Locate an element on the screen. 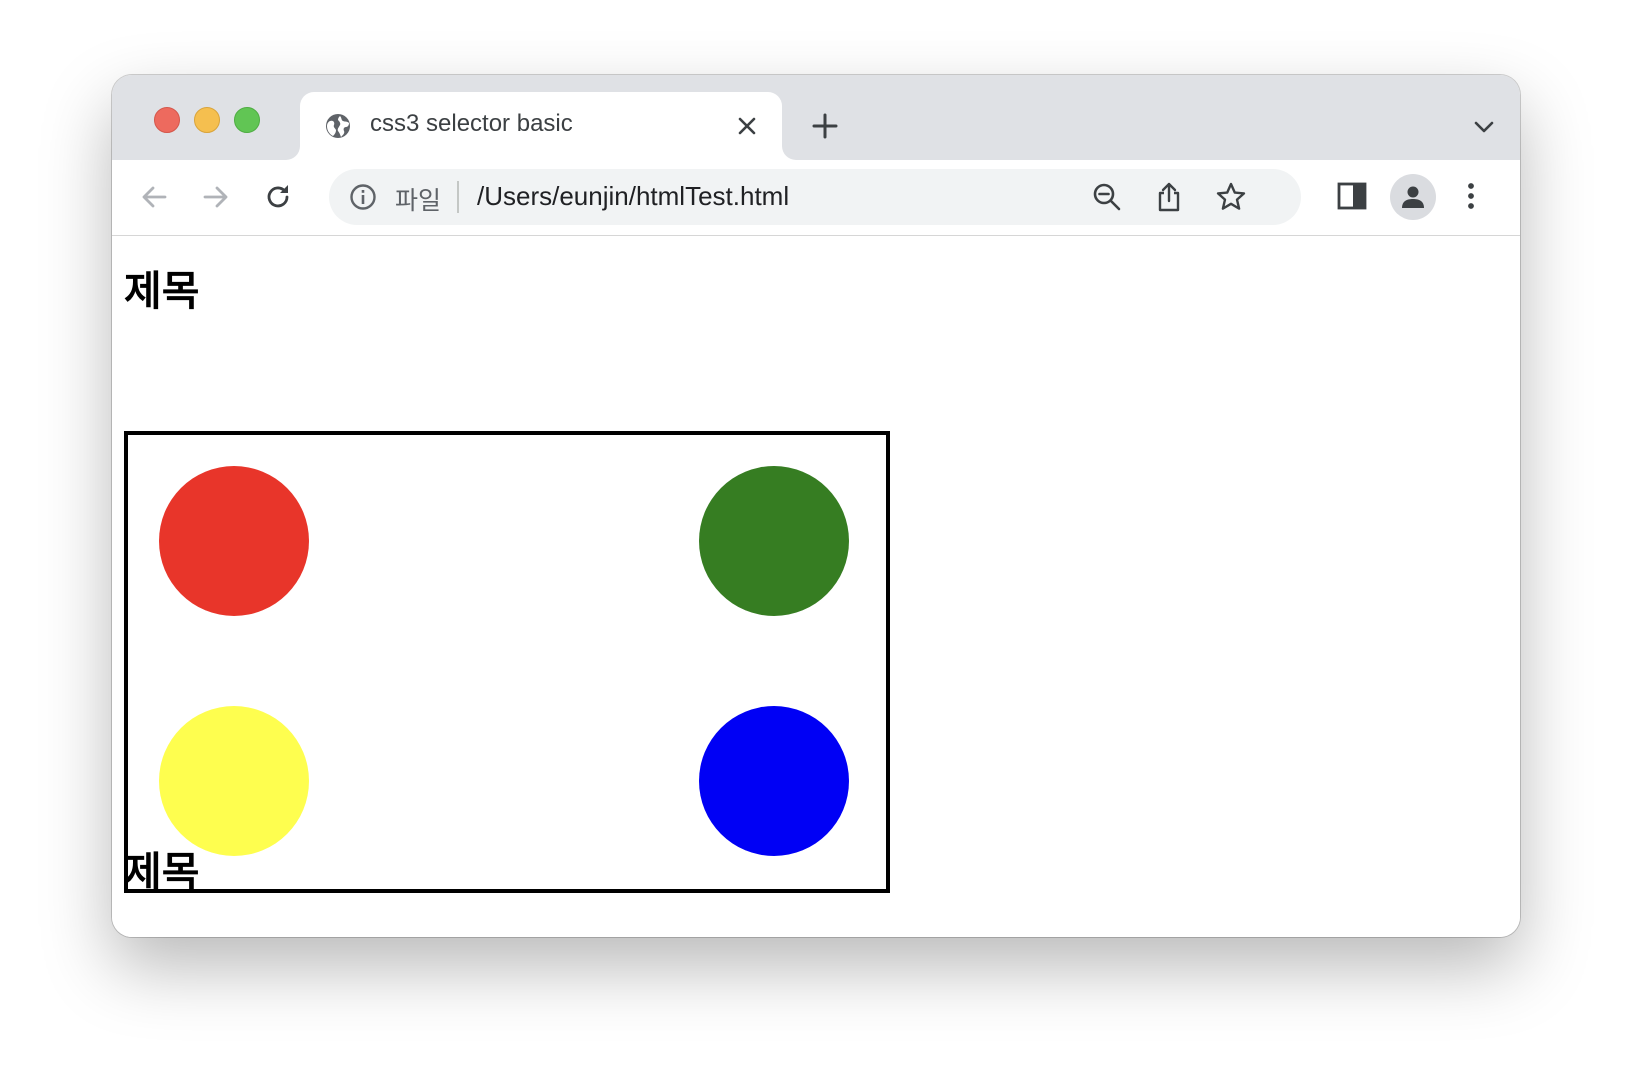 The width and height of the screenshot is (1628, 1084). browser-toolbar: 파일 /Users/eunjin/htmlTest.html is located at coordinates (816, 198).